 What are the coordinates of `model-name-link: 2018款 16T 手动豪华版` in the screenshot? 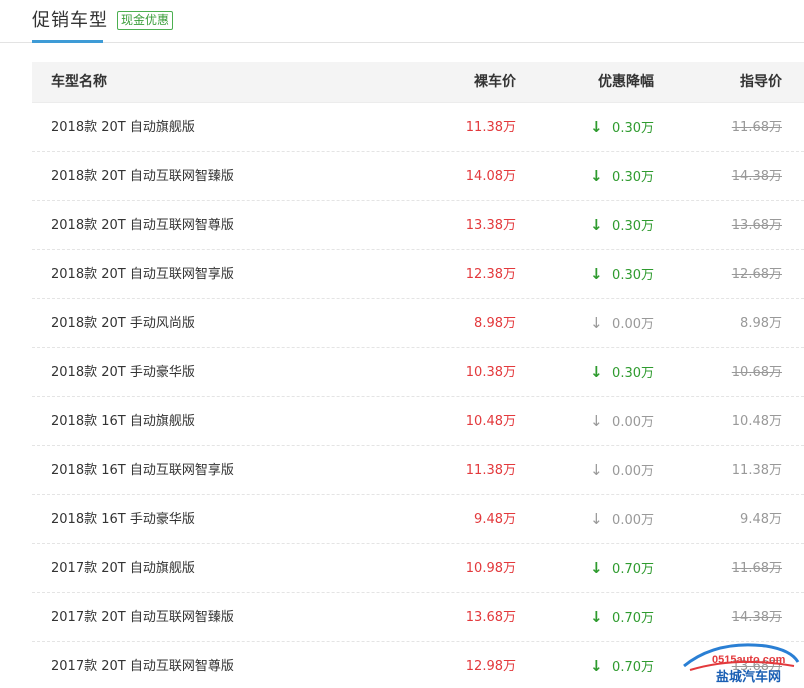 It's located at (123, 519).